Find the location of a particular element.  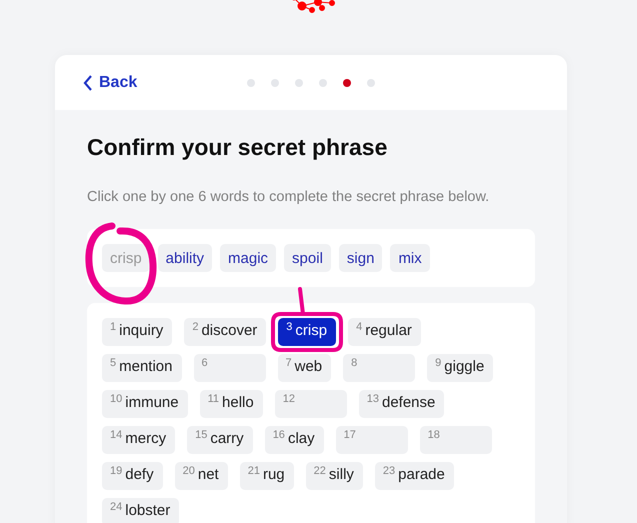

pen-loop is located at coordinates (307, 319).